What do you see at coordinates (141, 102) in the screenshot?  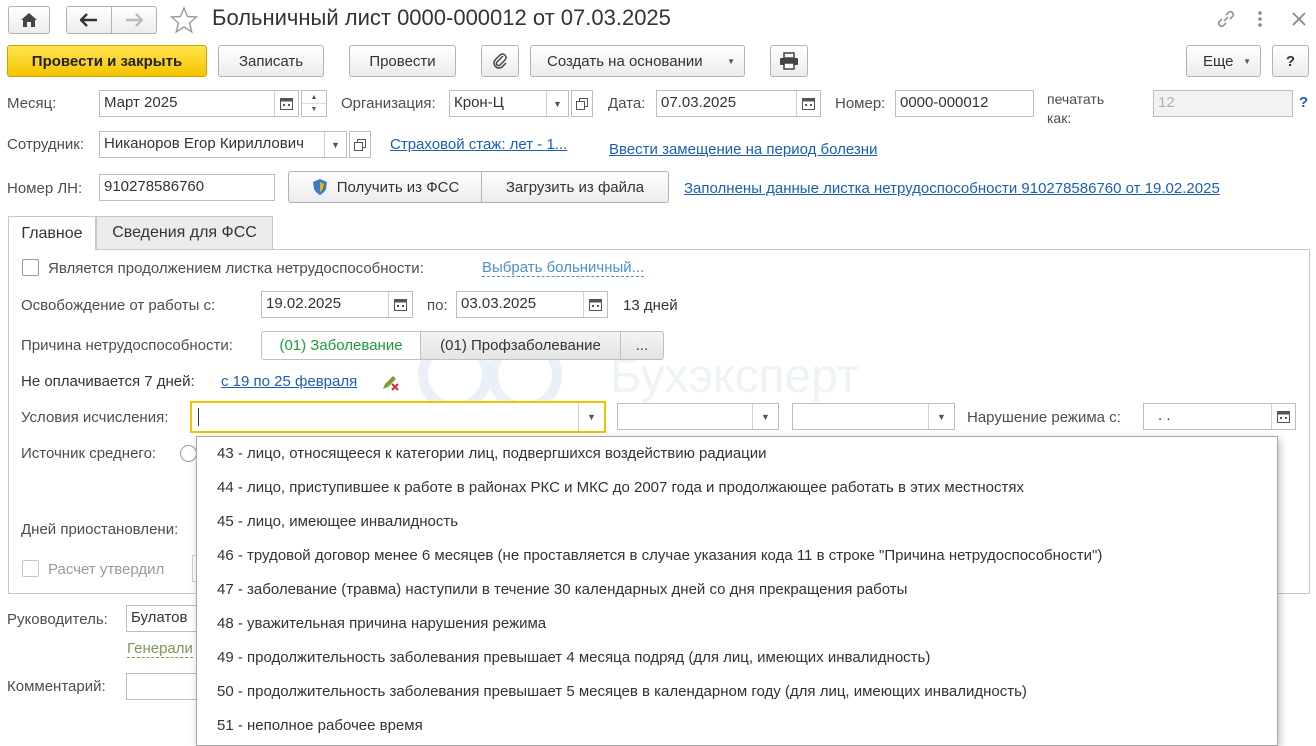 I see `month-value: Март 2025` at bounding box center [141, 102].